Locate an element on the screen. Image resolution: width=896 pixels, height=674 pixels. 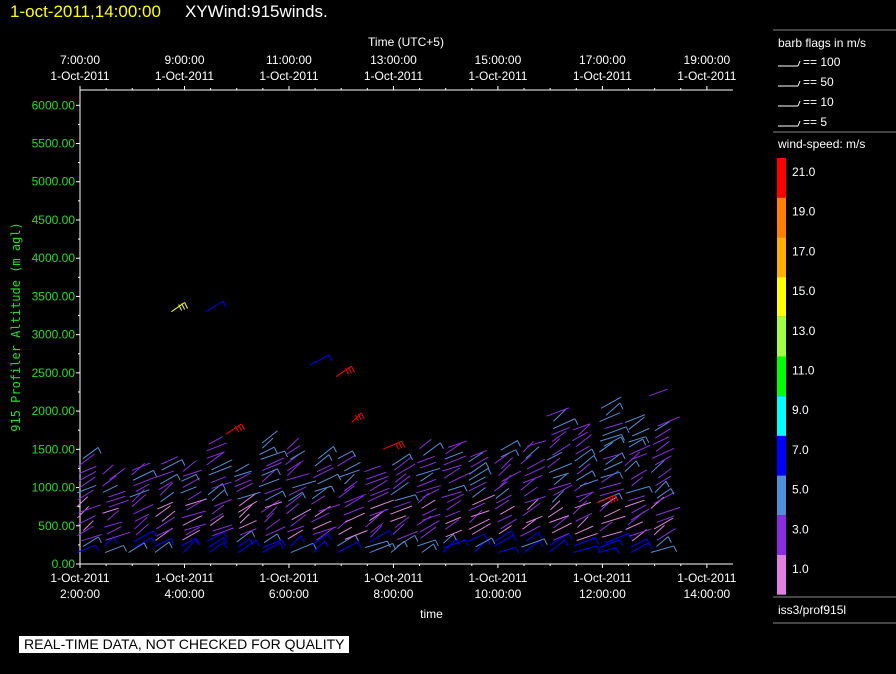
y-tick-label: 3000.00 is located at coordinates (54, 335).